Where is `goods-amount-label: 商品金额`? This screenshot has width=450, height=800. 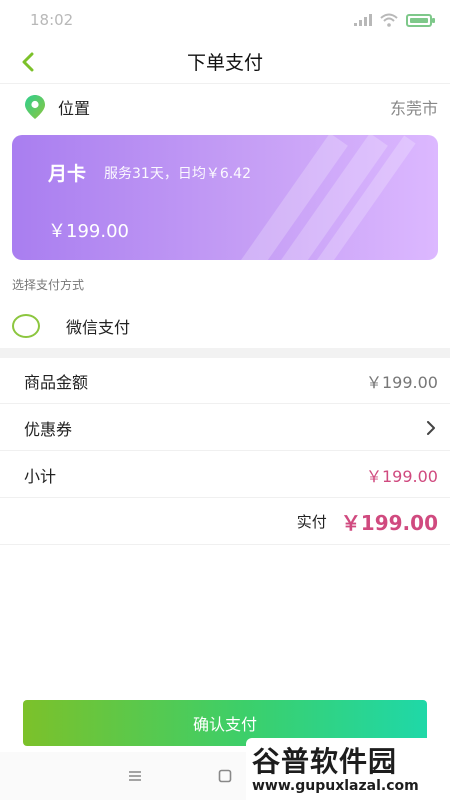 goods-amount-label: 商品金额 is located at coordinates (56, 382).